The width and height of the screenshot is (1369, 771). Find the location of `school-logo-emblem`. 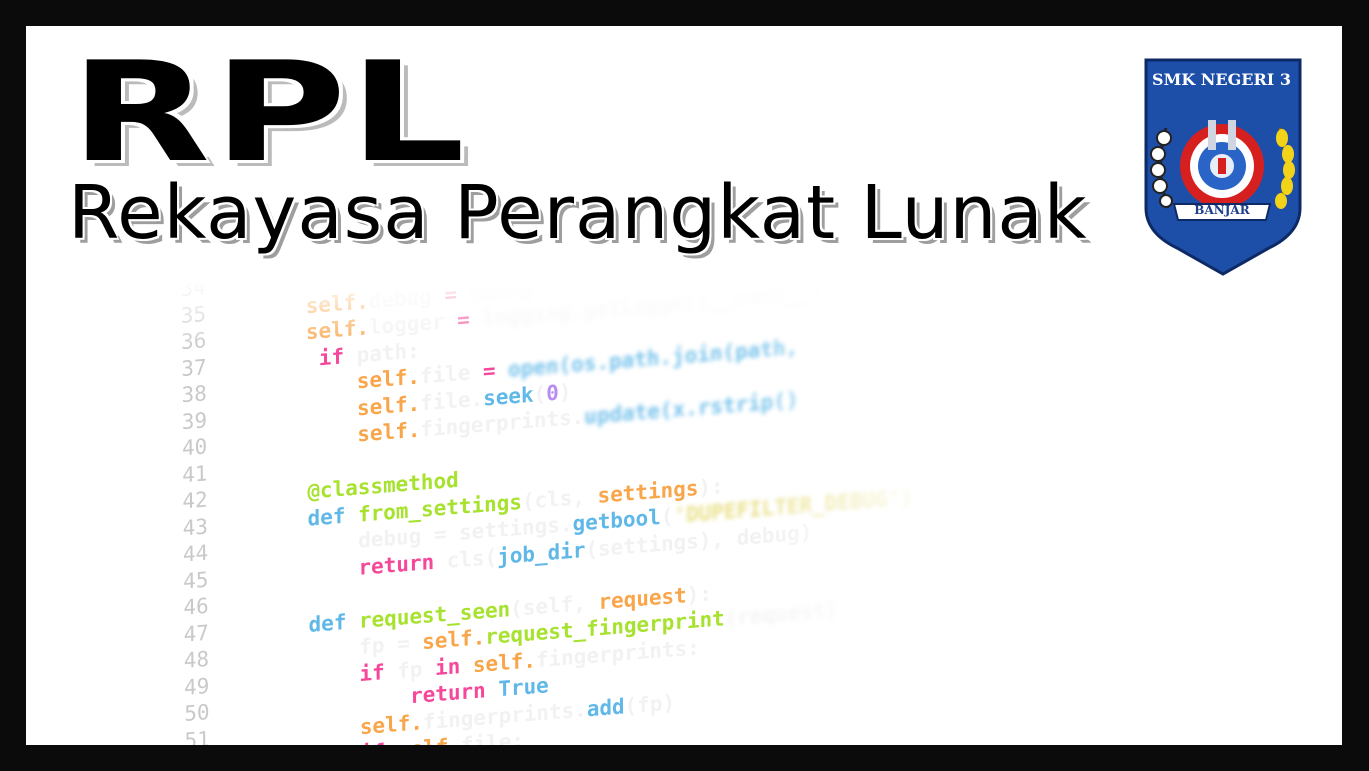

school-logo-emblem is located at coordinates (1223, 167).